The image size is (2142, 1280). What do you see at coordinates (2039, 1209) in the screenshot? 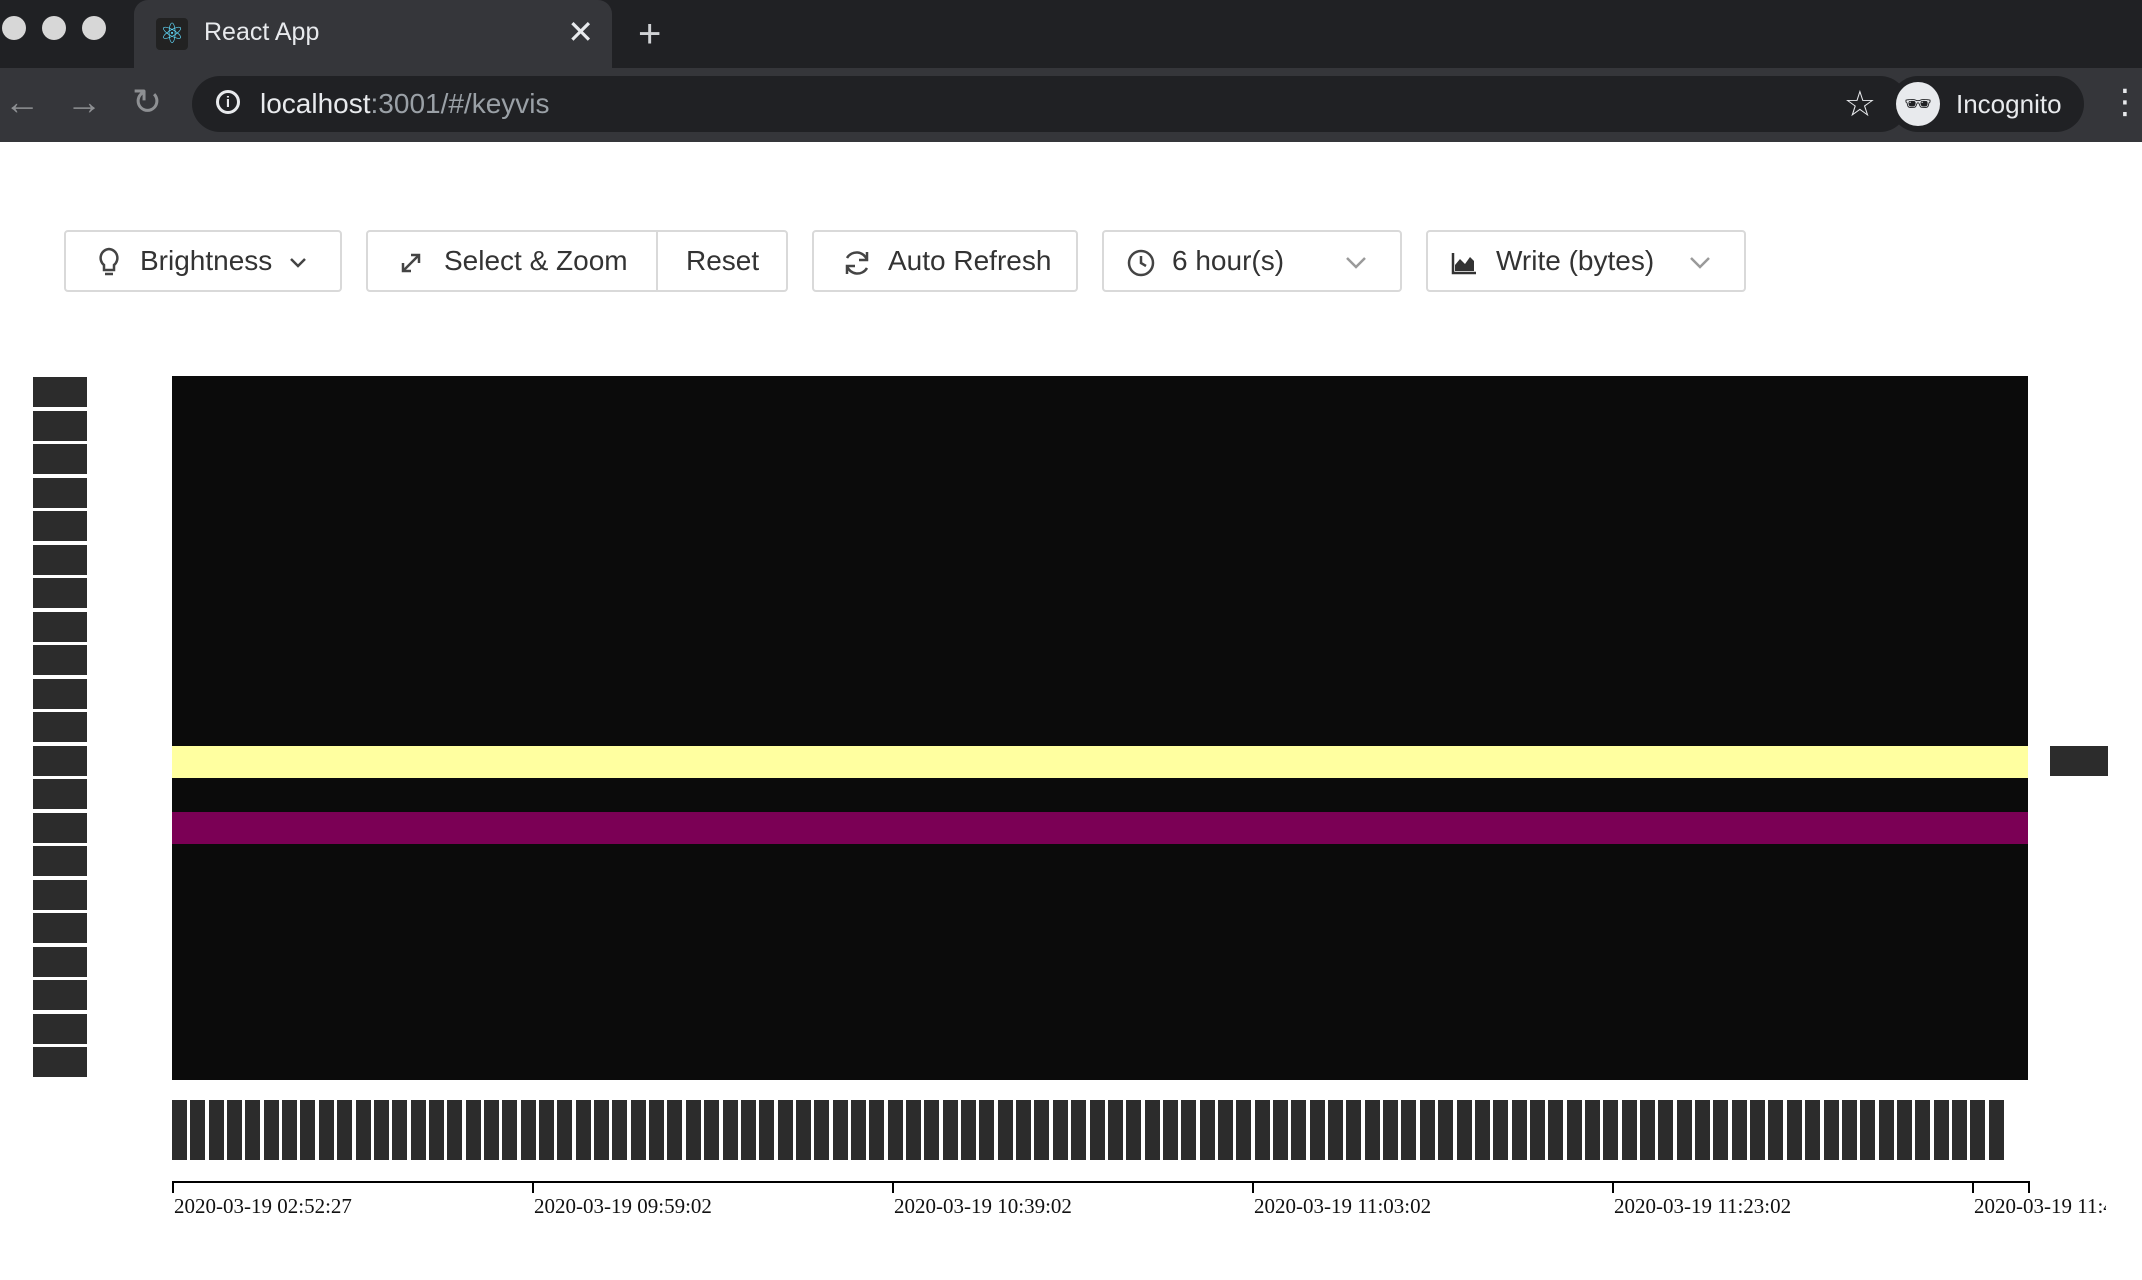
I see `x-axis-label-clip: 2020-03-19 11:43:02` at bounding box center [2039, 1209].